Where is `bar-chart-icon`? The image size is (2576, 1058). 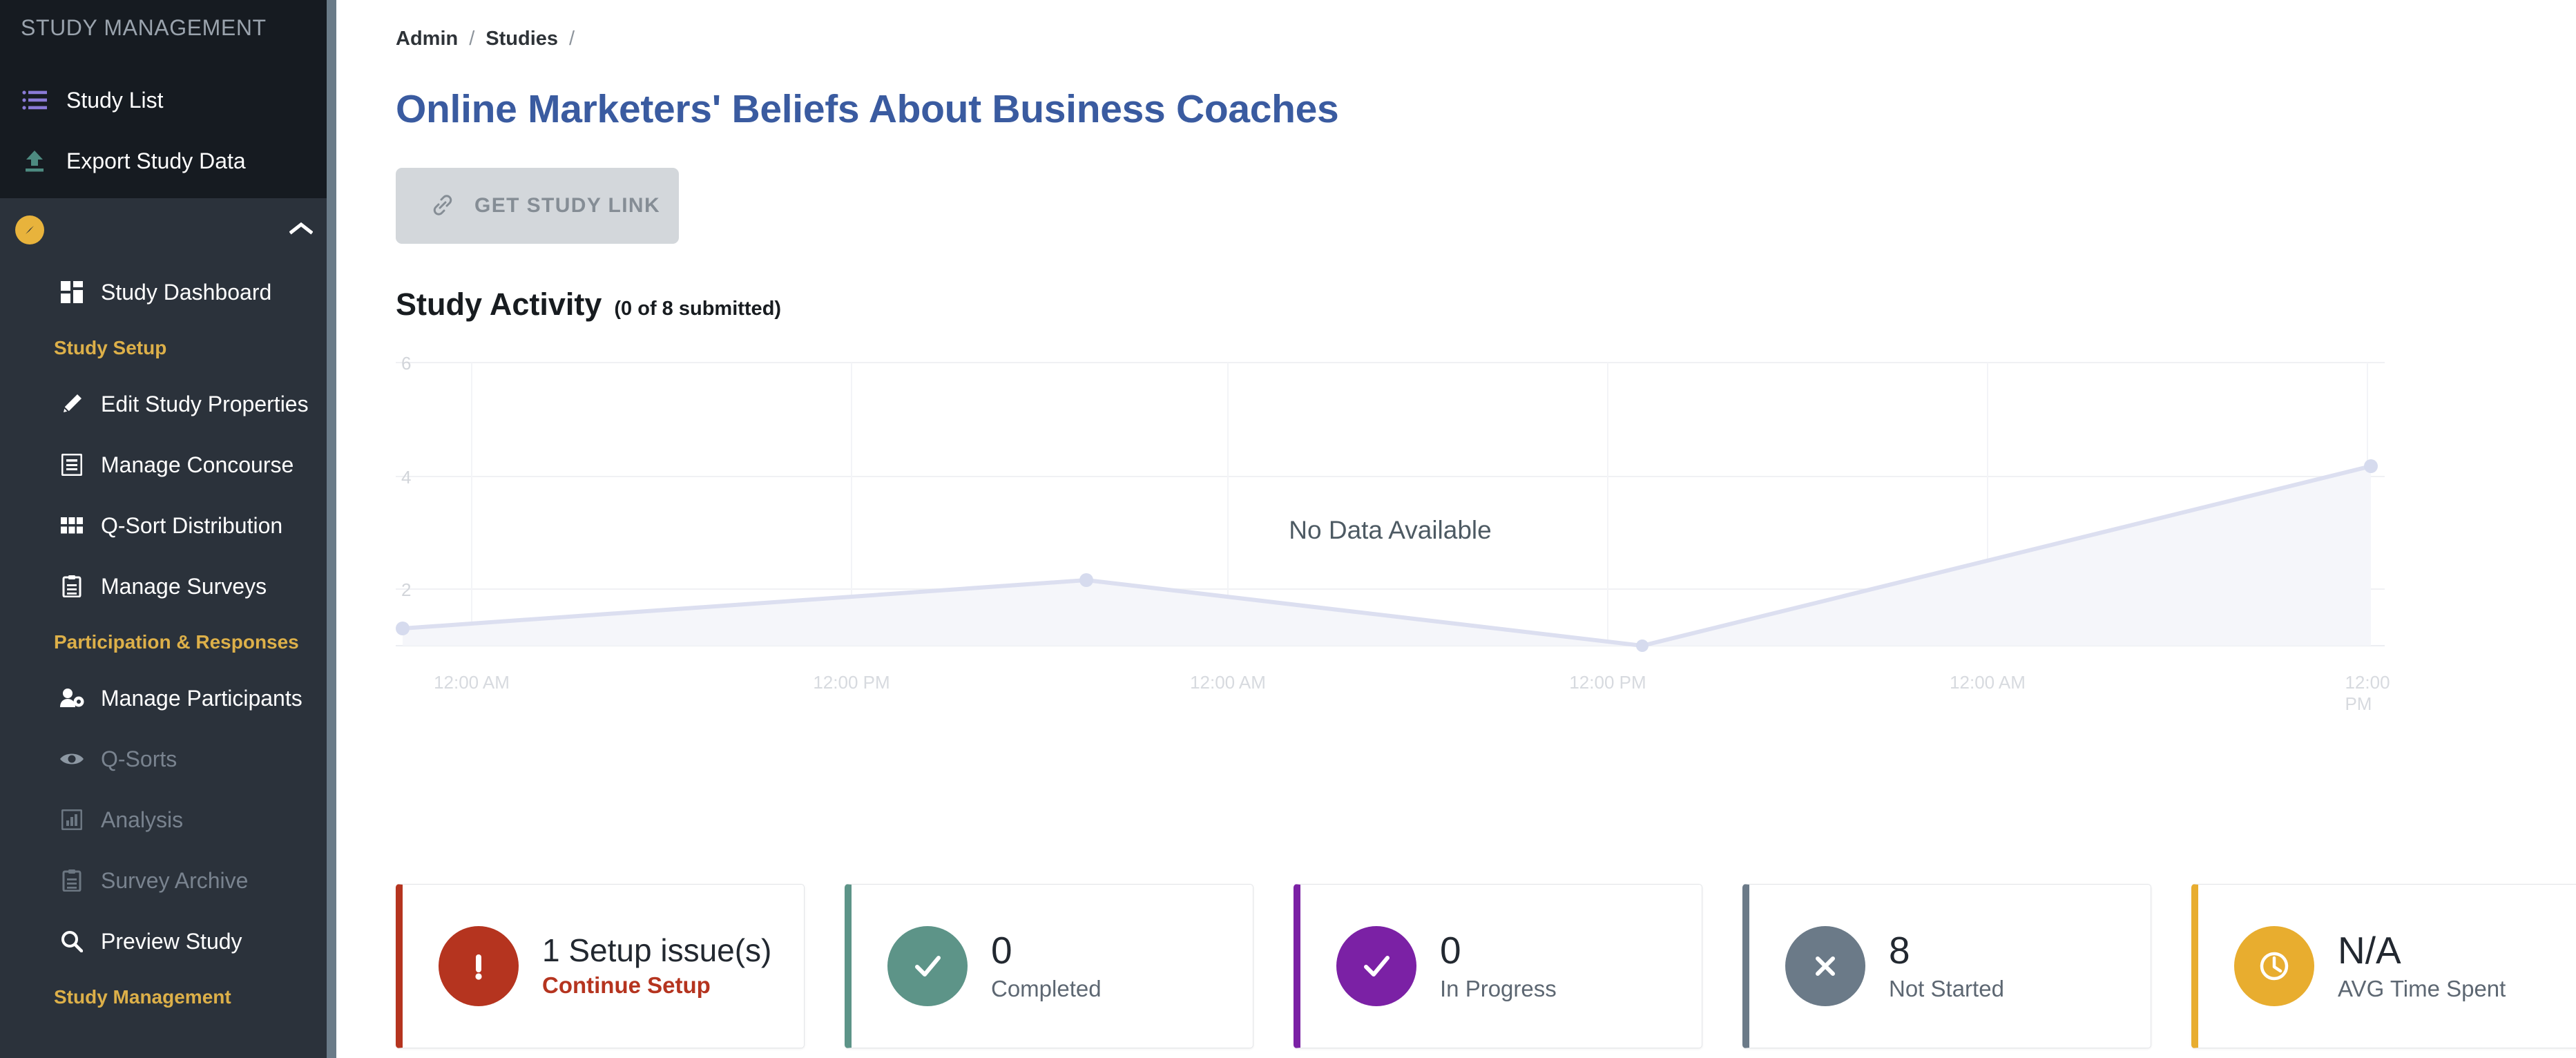
bar-chart-icon is located at coordinates (72, 819).